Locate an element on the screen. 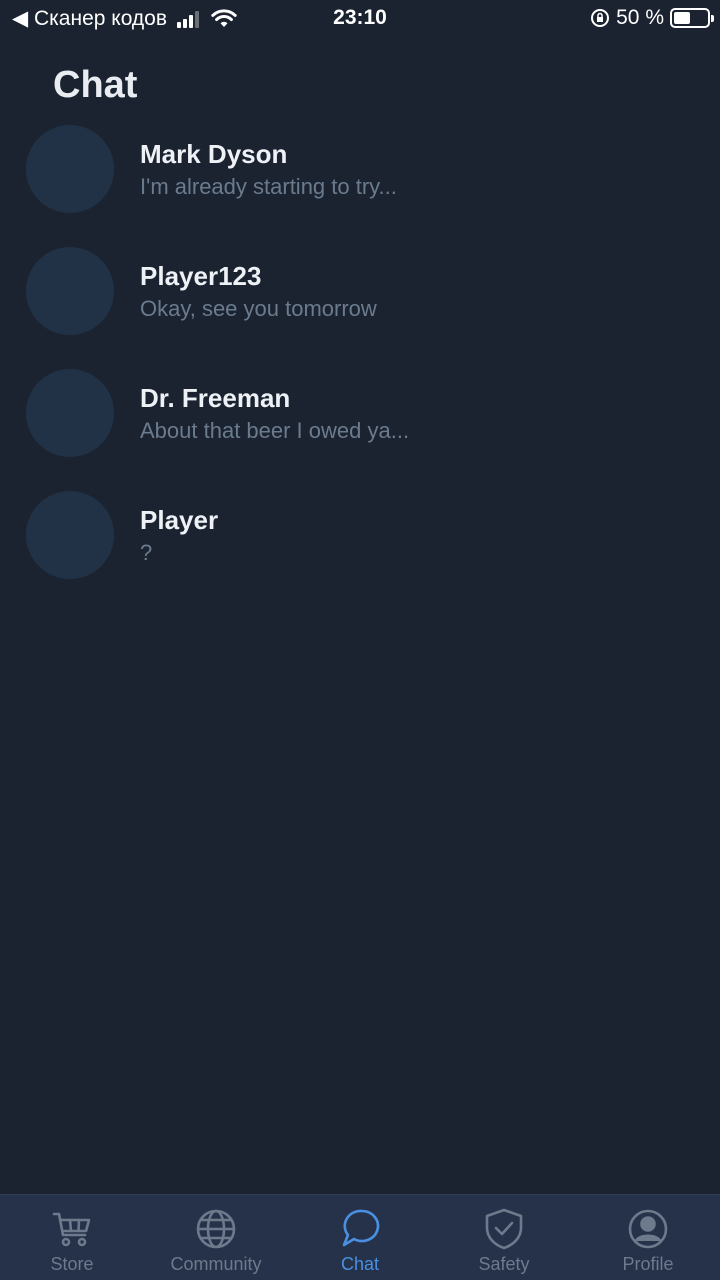  battery-percent: 50 % is located at coordinates (640, 17).